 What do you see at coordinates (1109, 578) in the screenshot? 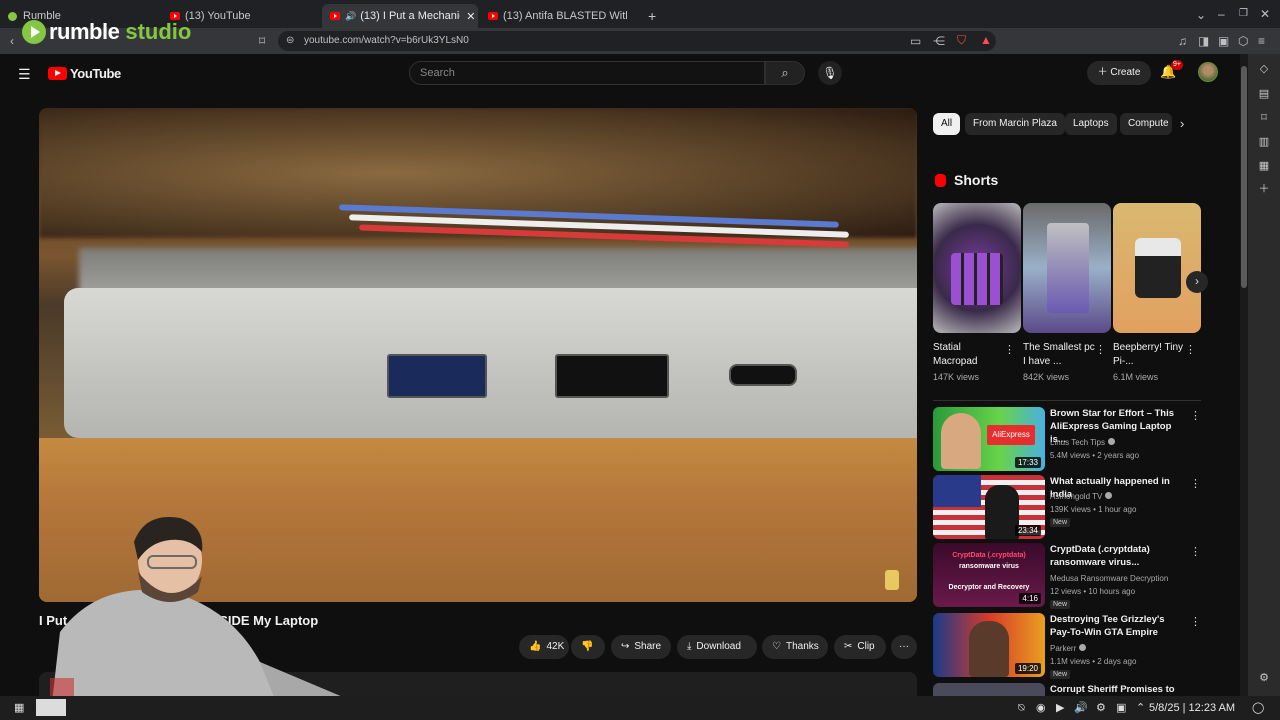
I see `channel-name: Medusa Ransomware Decryption` at bounding box center [1109, 578].